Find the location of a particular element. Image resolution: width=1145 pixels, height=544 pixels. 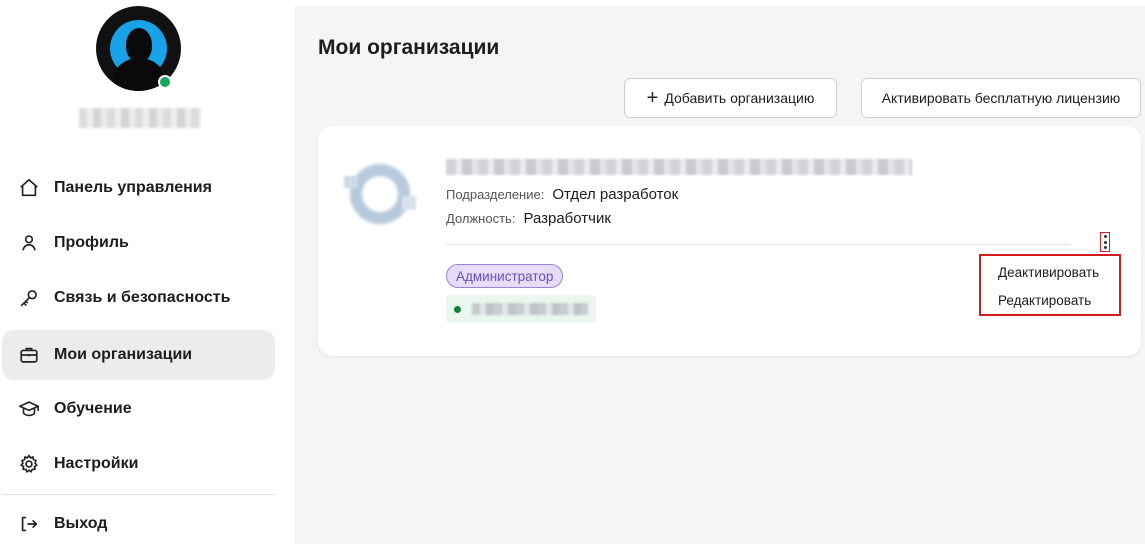

position-label: Должность: is located at coordinates (481, 218).